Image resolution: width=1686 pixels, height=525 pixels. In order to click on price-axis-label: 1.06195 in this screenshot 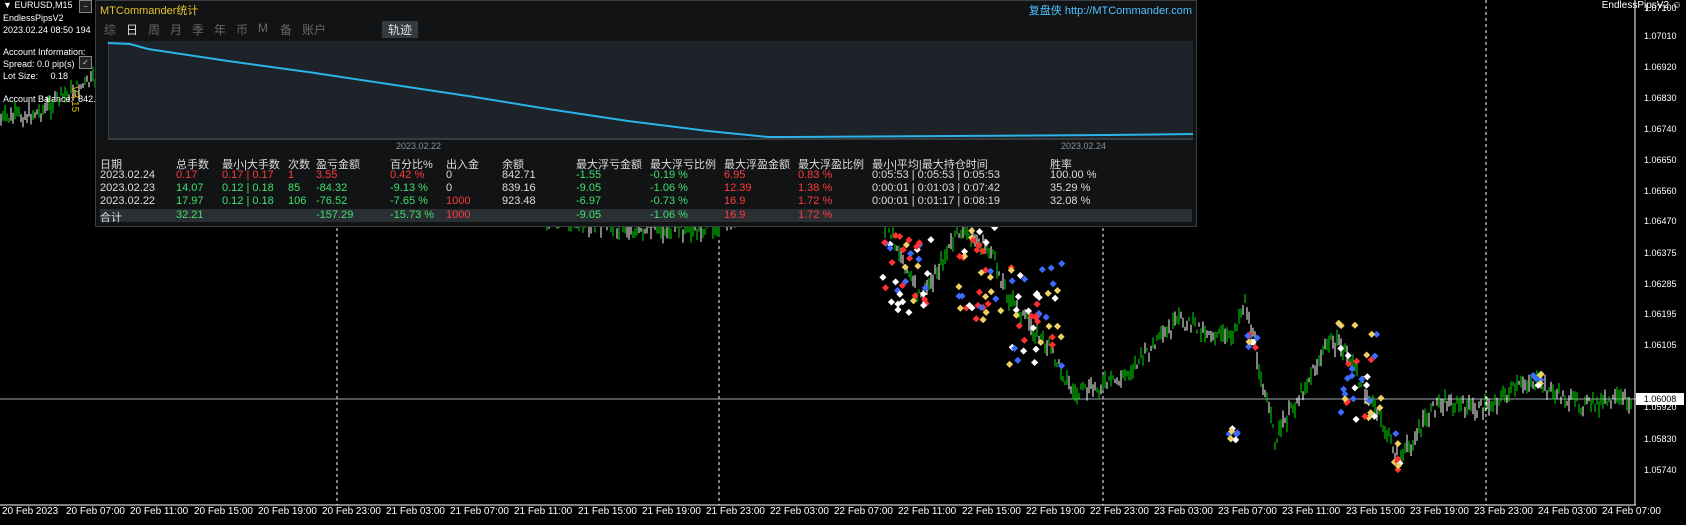, I will do `click(1660, 314)`.